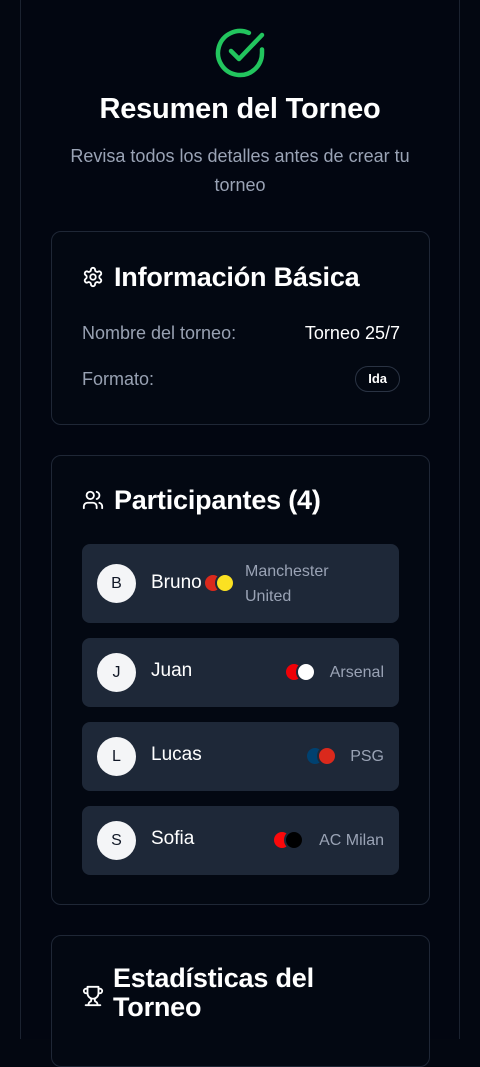 Image resolution: width=480 pixels, height=1067 pixels. What do you see at coordinates (172, 670) in the screenshot?
I see `participant-name: Juan` at bounding box center [172, 670].